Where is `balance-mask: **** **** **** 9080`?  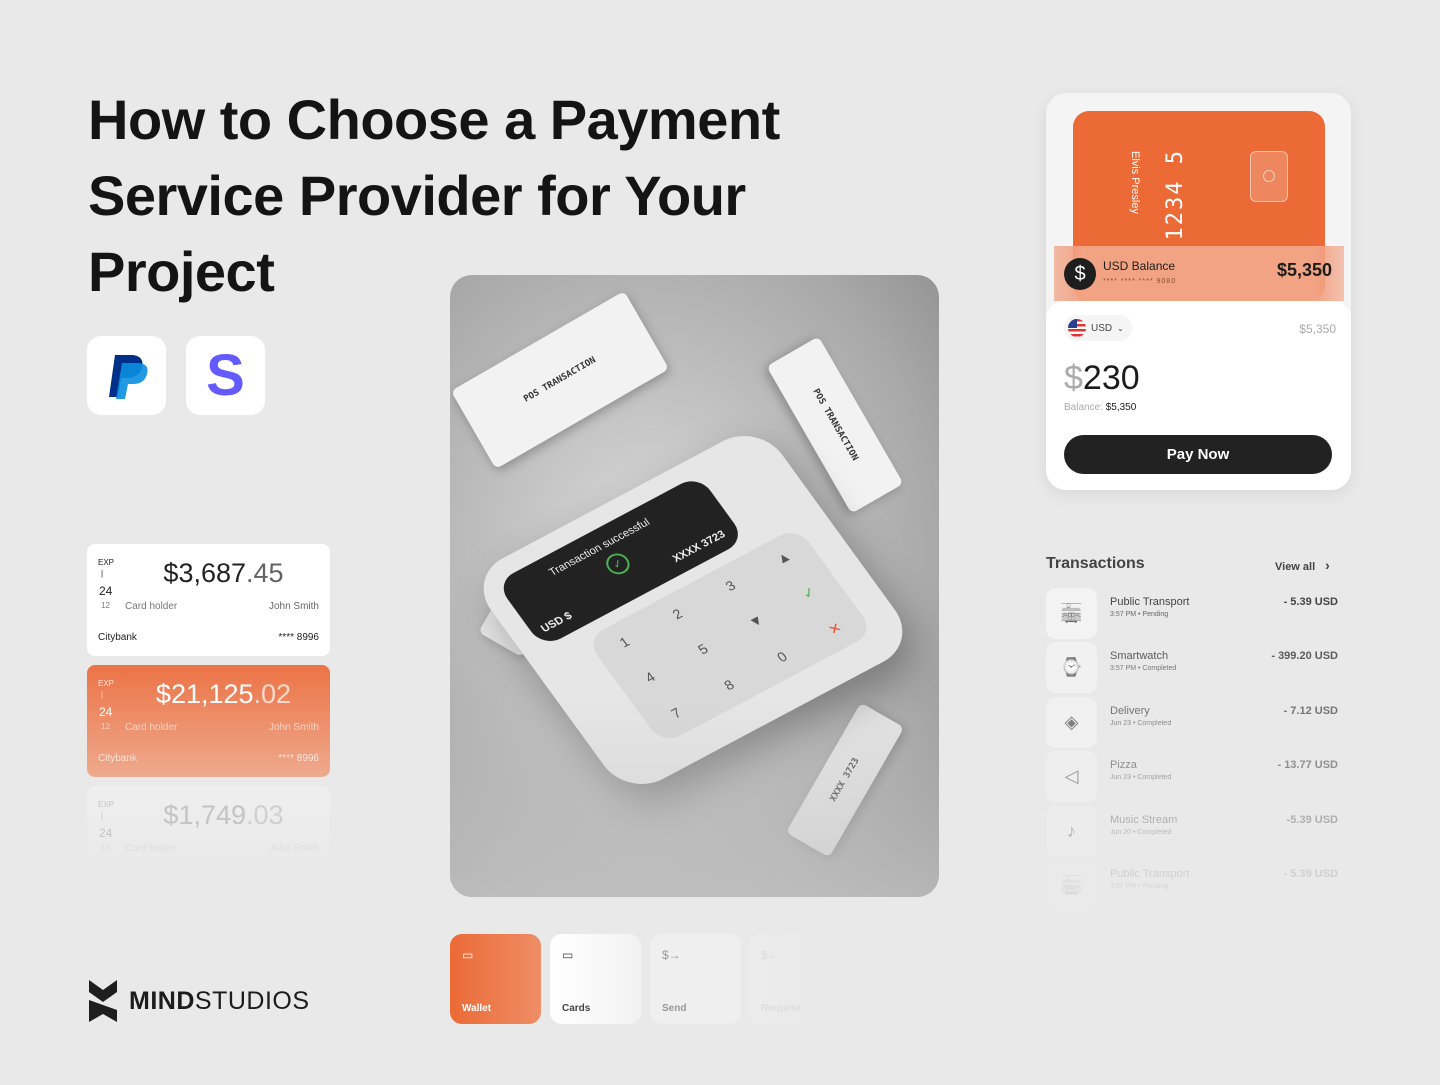
balance-mask: **** **** **** 9080 is located at coordinates (1140, 281).